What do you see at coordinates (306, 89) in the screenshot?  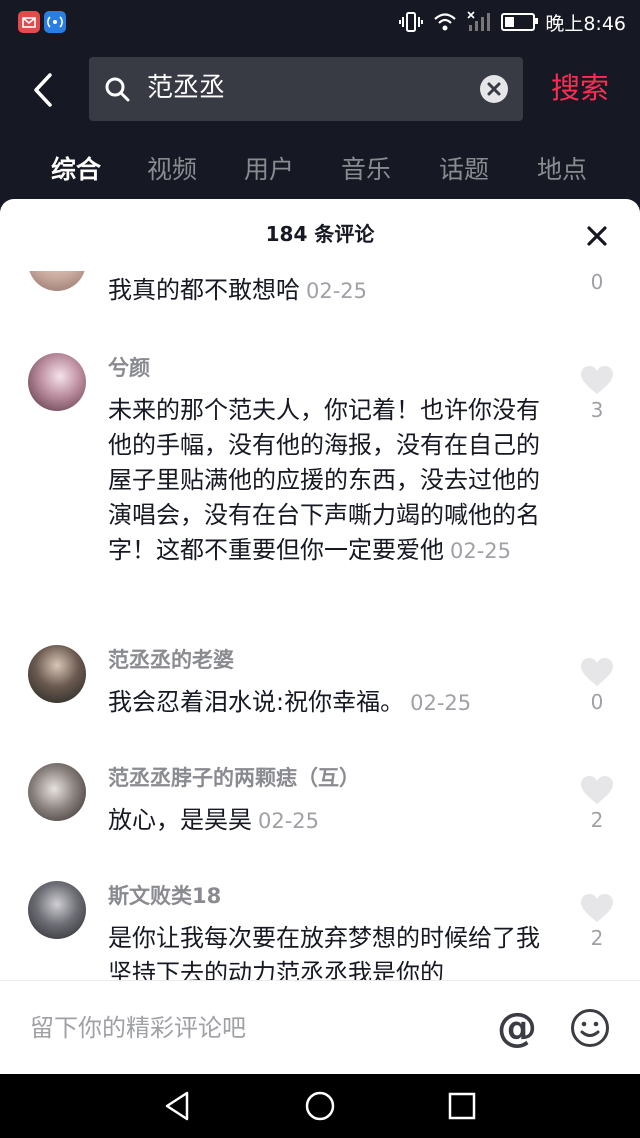 I see `search-input: 范丞丞` at bounding box center [306, 89].